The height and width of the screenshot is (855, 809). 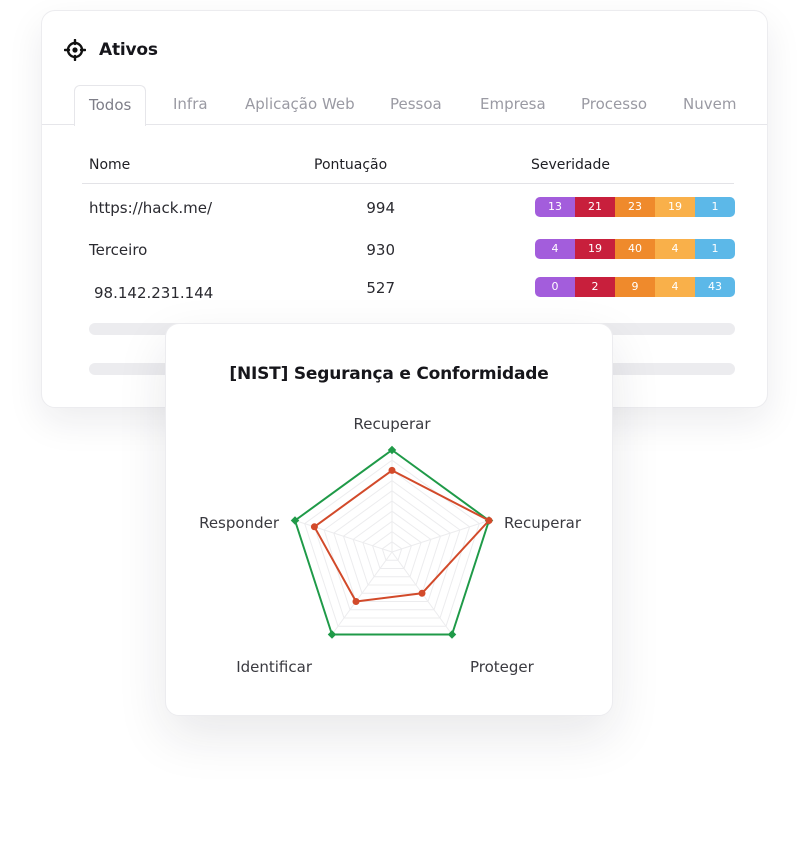 What do you see at coordinates (239, 523) in the screenshot?
I see `radar-axis-label: Responder` at bounding box center [239, 523].